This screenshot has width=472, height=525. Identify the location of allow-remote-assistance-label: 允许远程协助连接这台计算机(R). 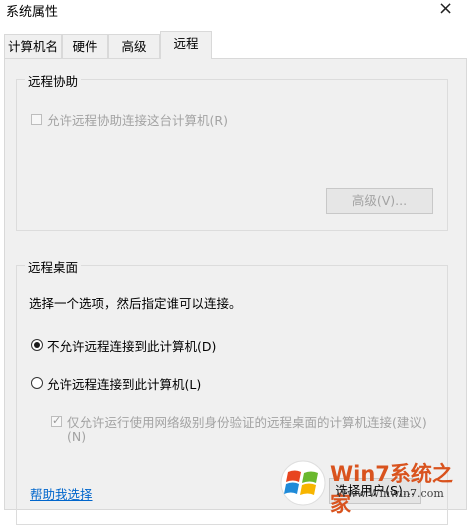
(137, 120).